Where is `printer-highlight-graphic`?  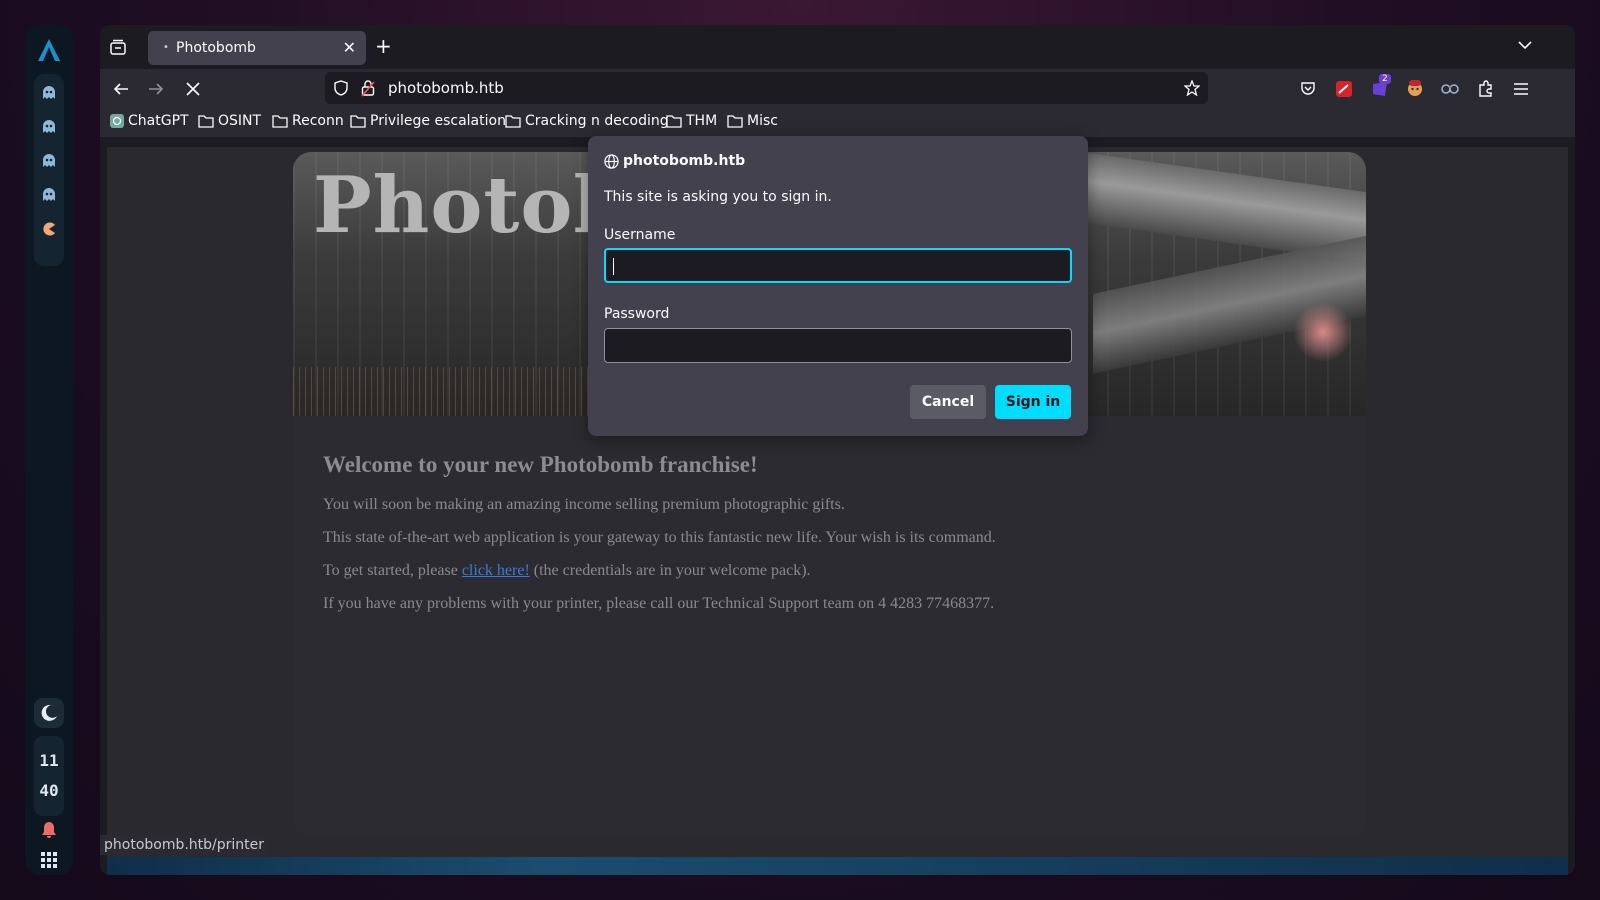 printer-highlight-graphic is located at coordinates (1323, 332).